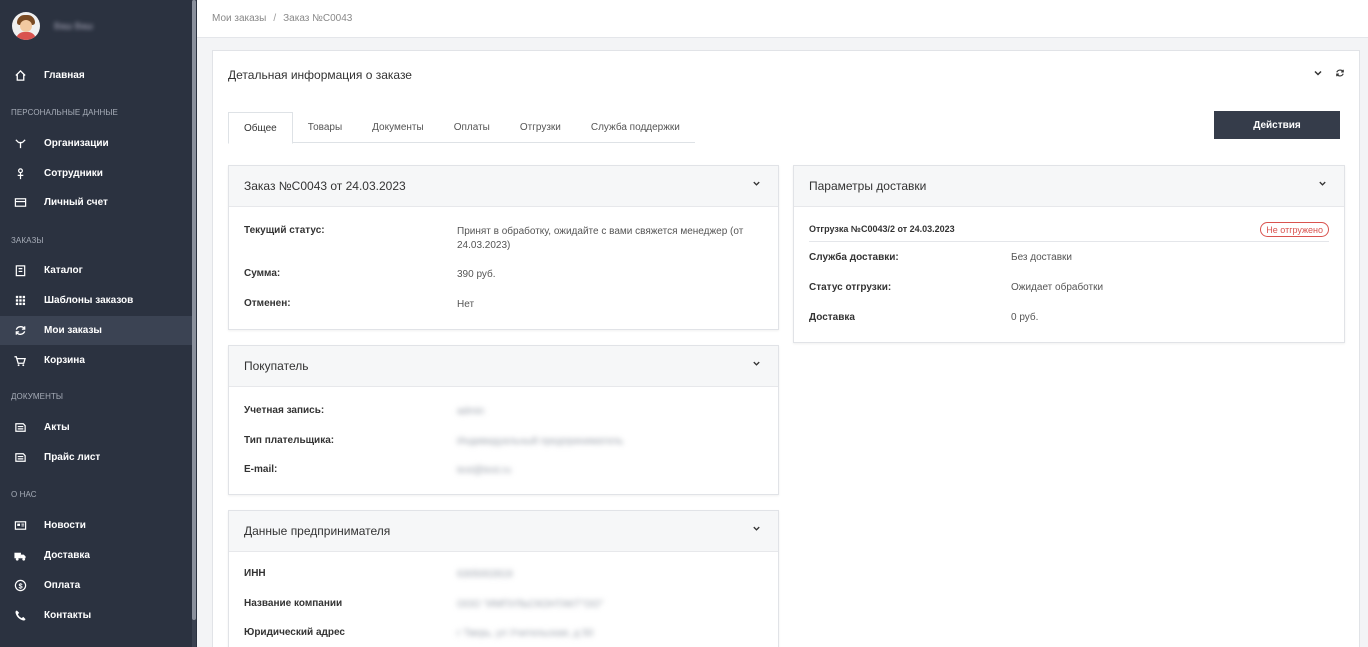 This screenshot has height=647, width=1368. I want to click on sidebar-item-label: Акты, so click(57, 427).